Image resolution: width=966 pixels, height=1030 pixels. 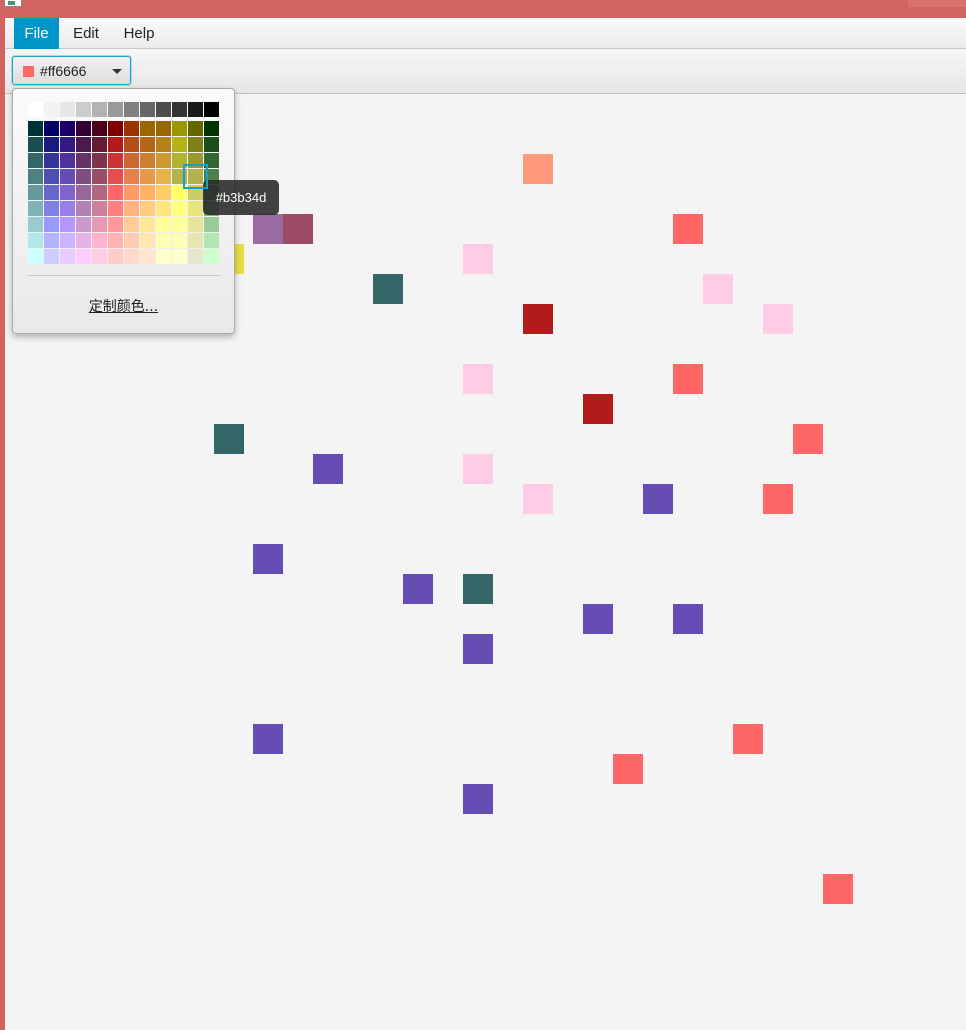 What do you see at coordinates (71, 70) in the screenshot?
I see `color-picker-button: #ff6666` at bounding box center [71, 70].